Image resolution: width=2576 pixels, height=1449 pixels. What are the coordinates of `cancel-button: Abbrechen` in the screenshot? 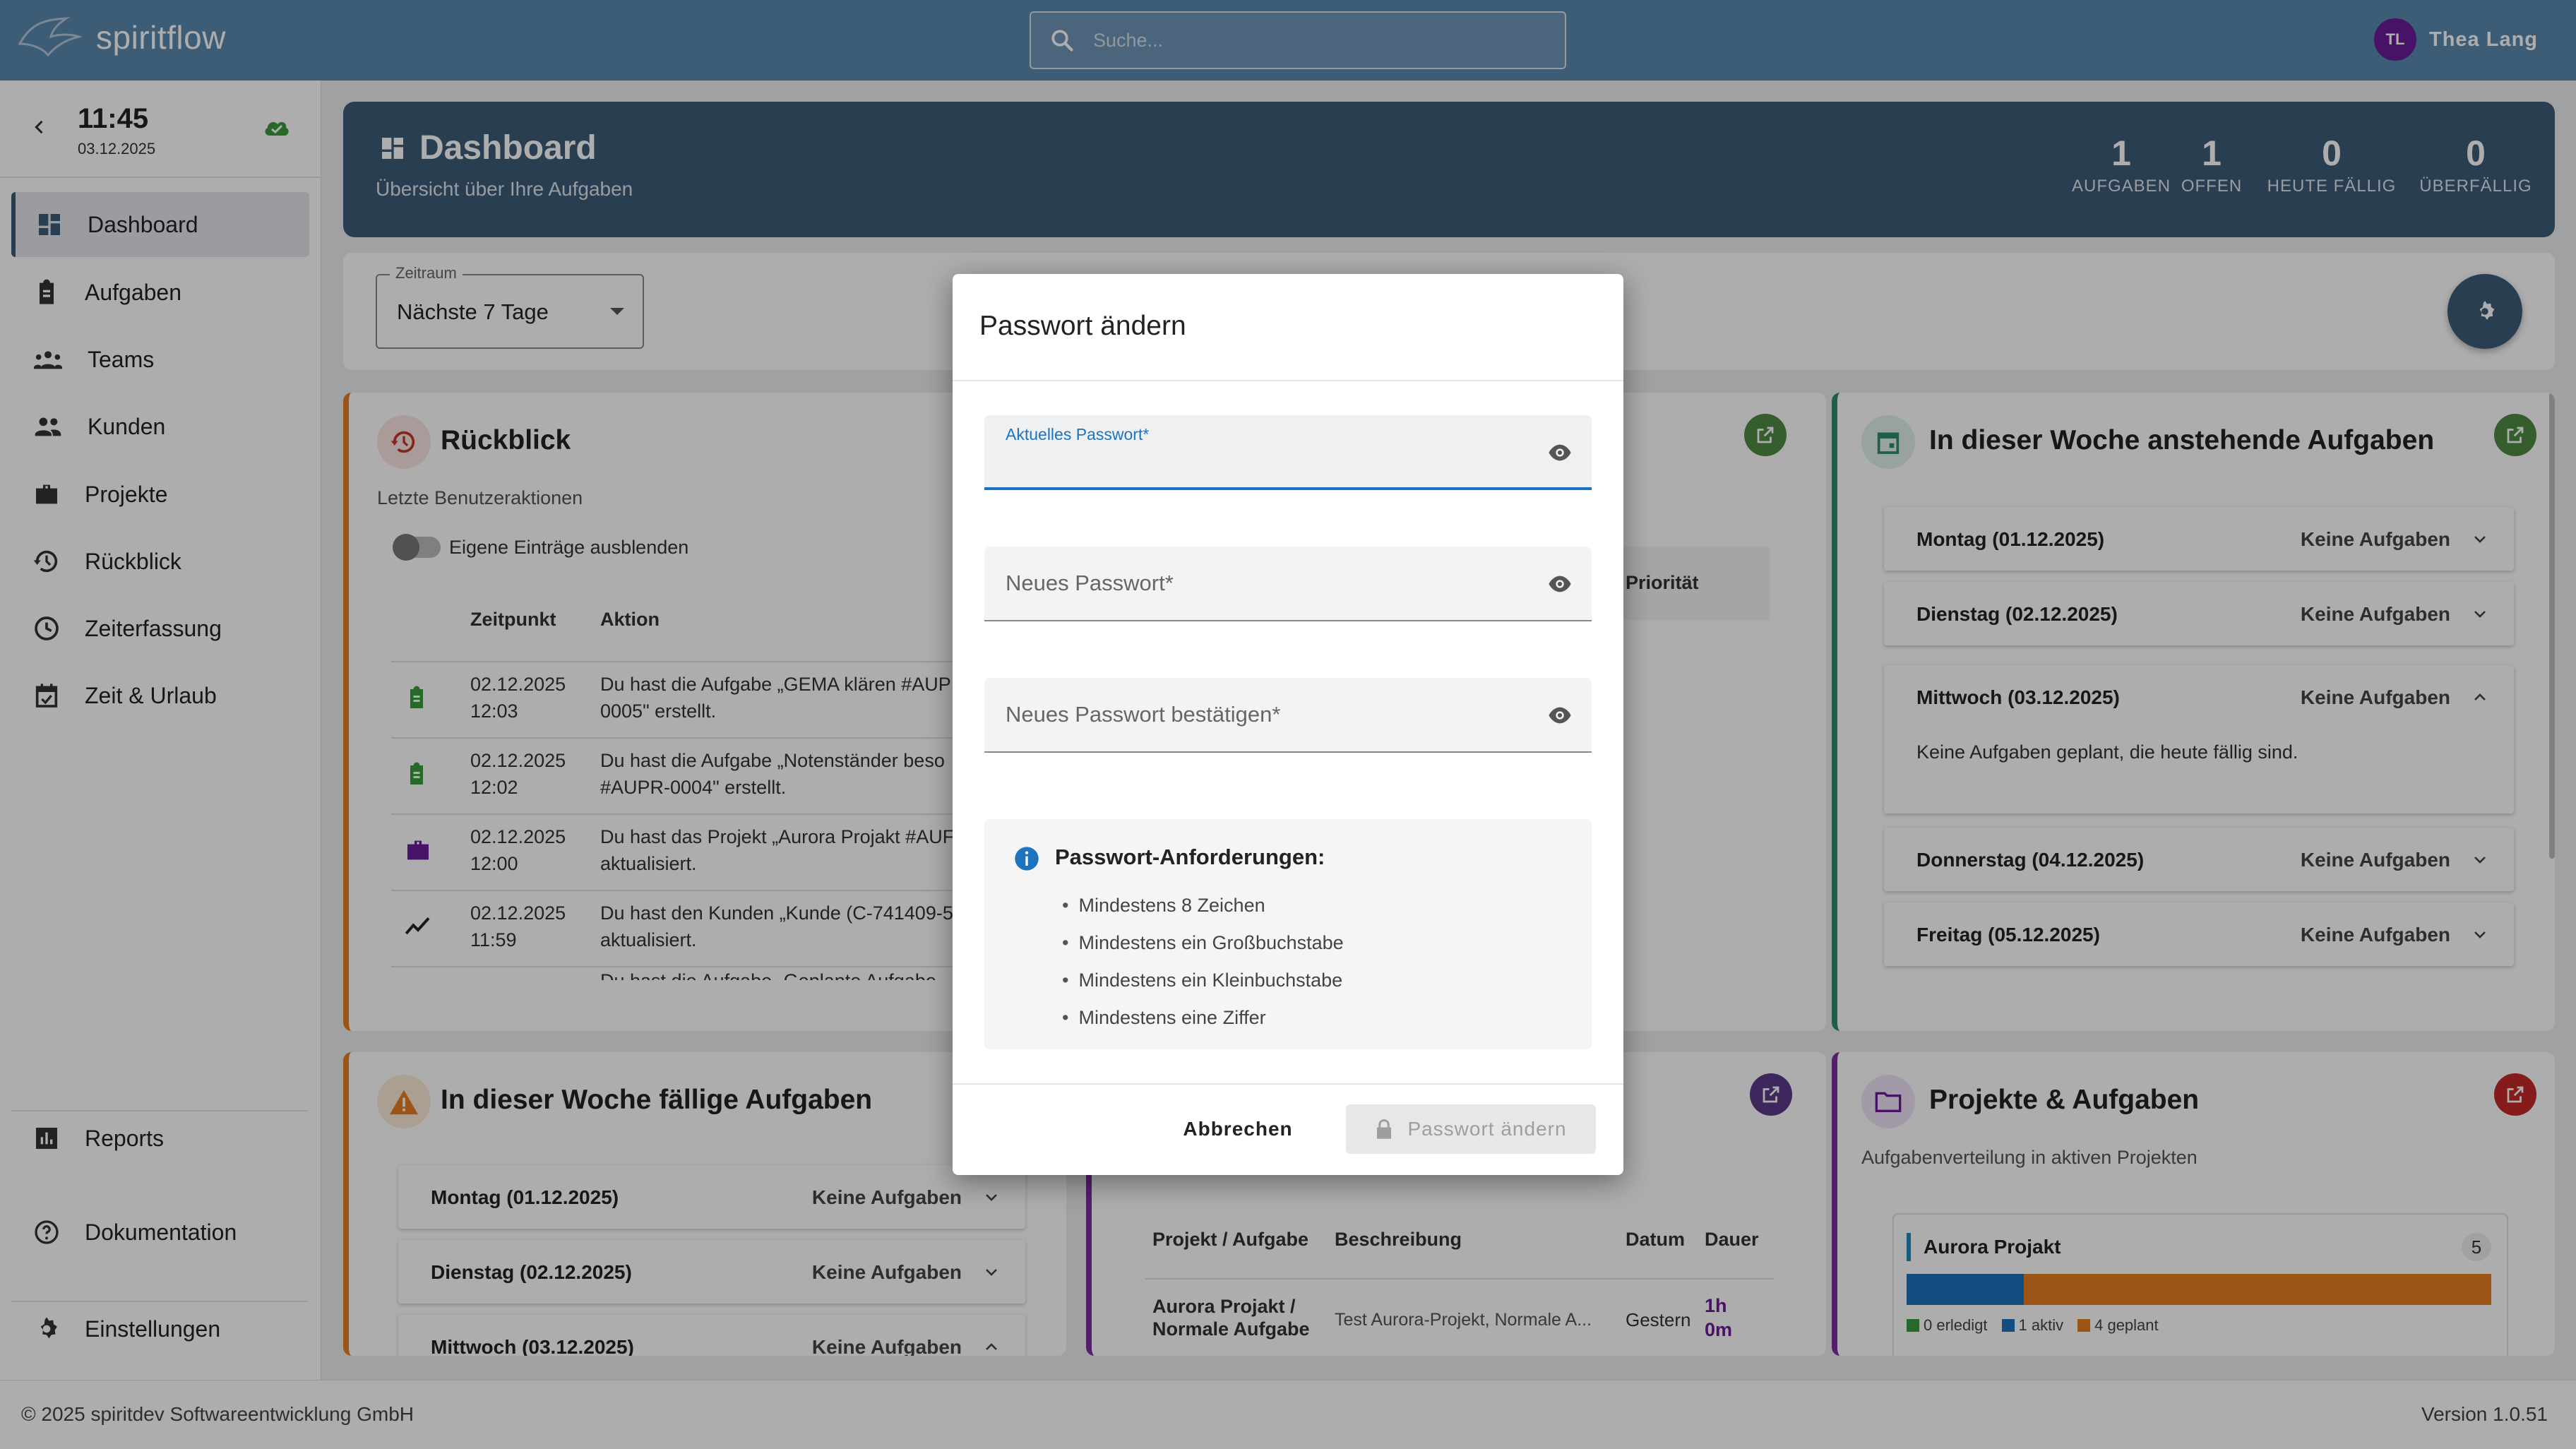 It's located at (1237, 1129).